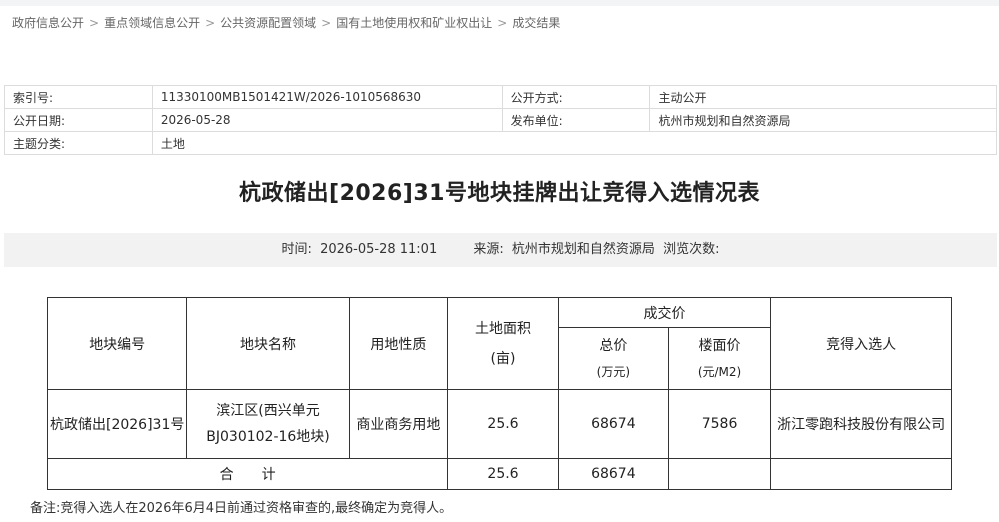  What do you see at coordinates (499, 3) in the screenshot?
I see `top-strip` at bounding box center [499, 3].